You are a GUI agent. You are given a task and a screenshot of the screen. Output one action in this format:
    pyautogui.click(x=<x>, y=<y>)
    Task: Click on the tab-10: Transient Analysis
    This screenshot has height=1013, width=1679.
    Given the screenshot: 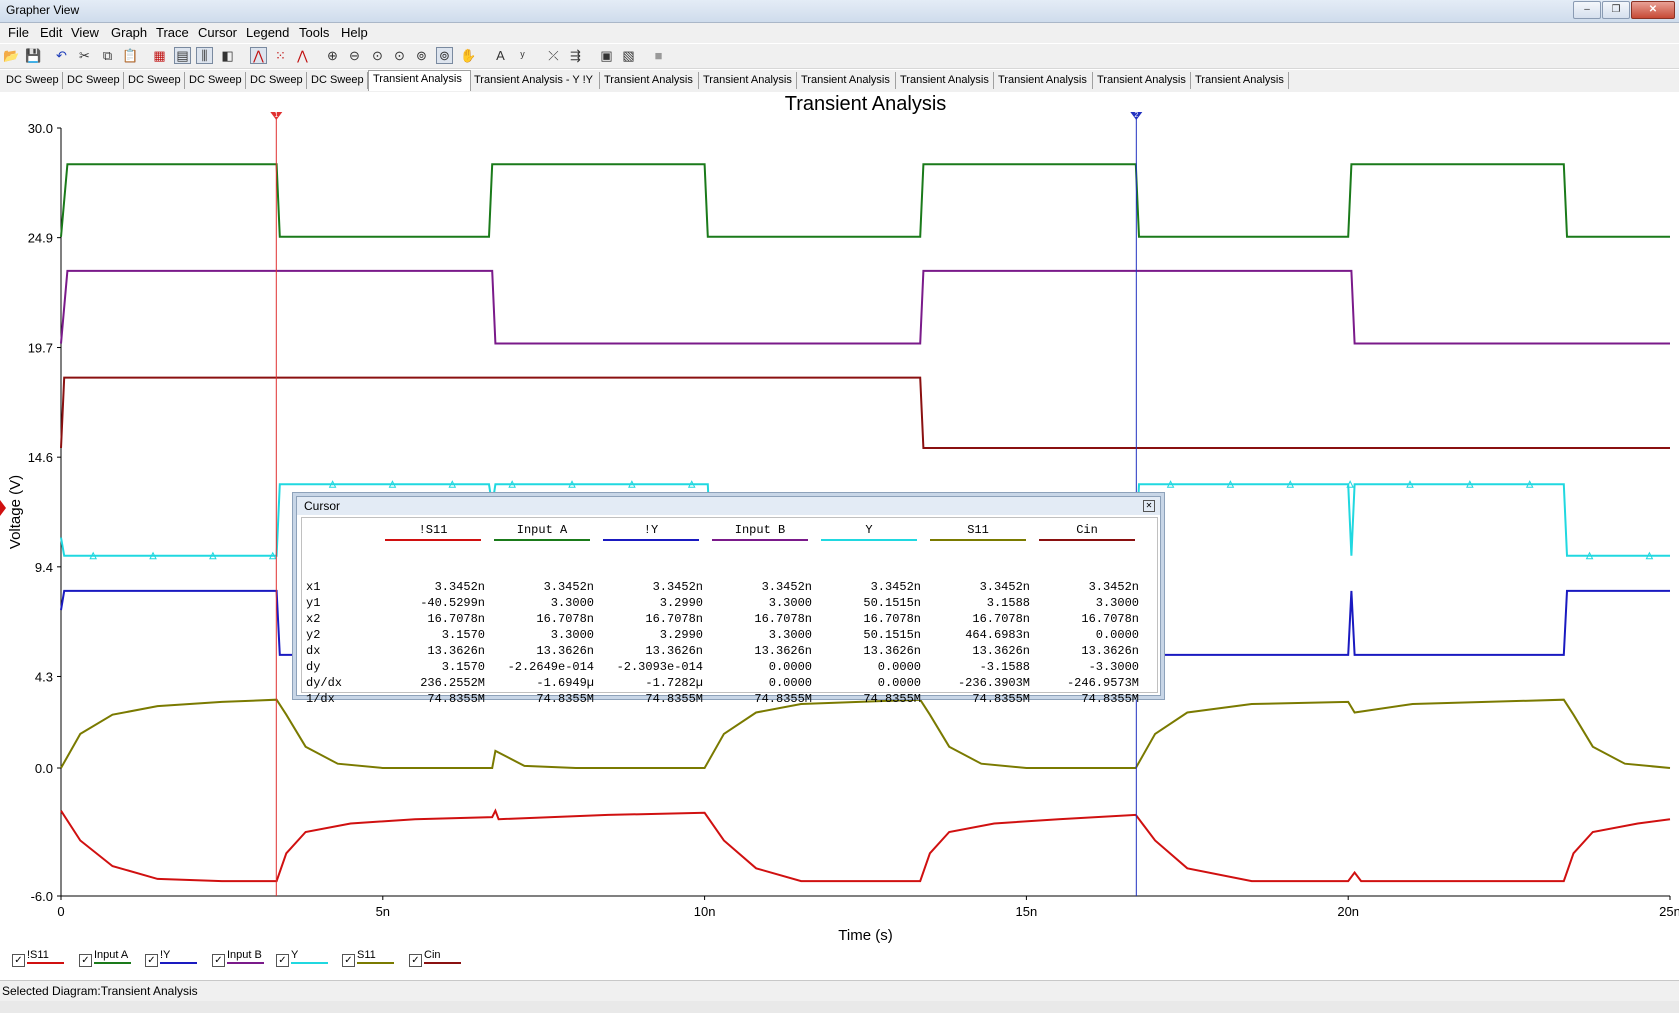 What is the action you would take?
    pyautogui.click(x=846, y=80)
    